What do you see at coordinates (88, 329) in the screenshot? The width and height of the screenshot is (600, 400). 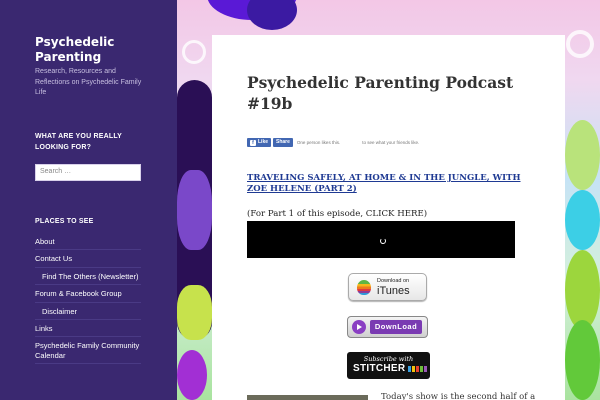 I see `nav-item-links: Links` at bounding box center [88, 329].